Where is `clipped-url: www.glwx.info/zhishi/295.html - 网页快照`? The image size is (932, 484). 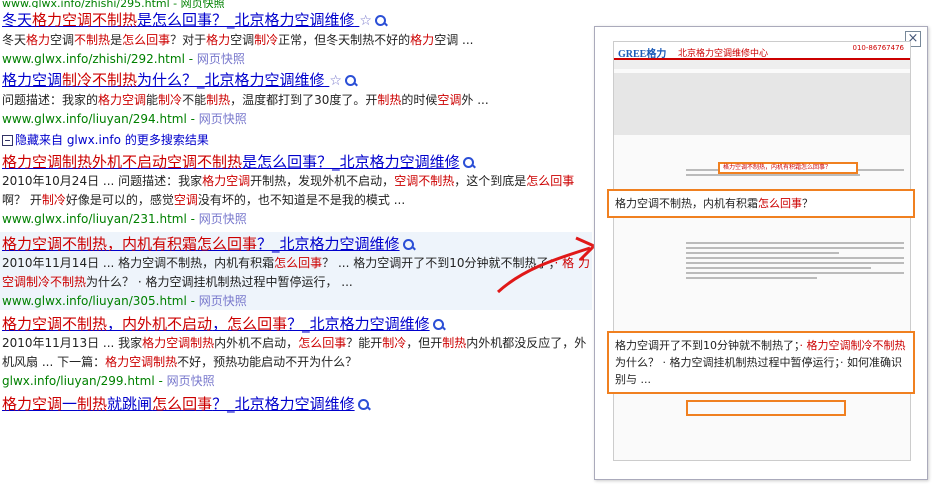
clipped-url: www.glwx.info/zhishi/295.html - 网页快照 is located at coordinates (113, 4).